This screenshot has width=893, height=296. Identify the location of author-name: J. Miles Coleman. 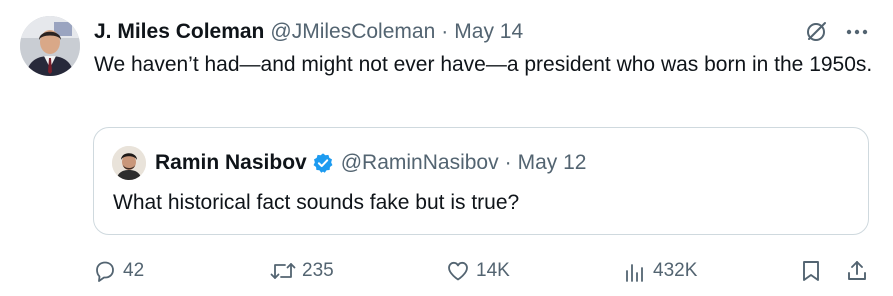
(179, 32).